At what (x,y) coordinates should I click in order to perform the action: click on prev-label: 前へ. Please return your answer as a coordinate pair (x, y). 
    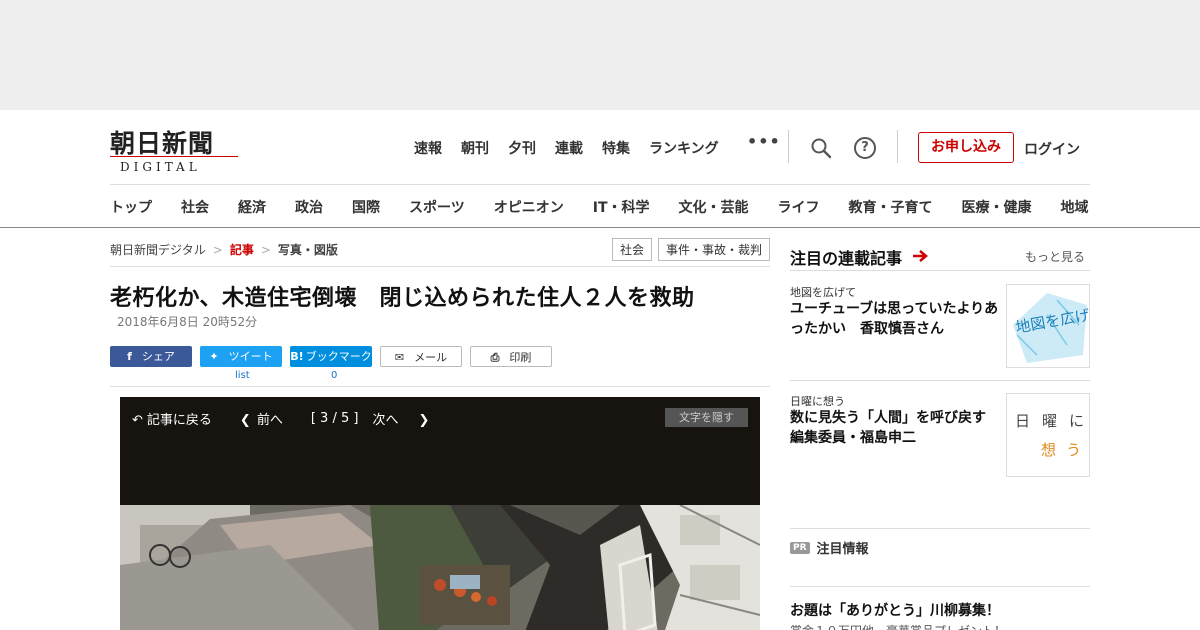
    Looking at the image, I should click on (269, 420).